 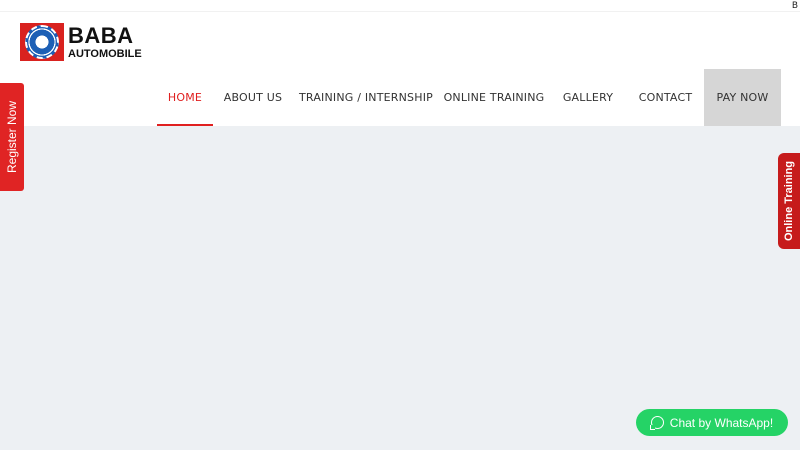 I want to click on online-training-tab: Online Training, so click(x=789, y=201).